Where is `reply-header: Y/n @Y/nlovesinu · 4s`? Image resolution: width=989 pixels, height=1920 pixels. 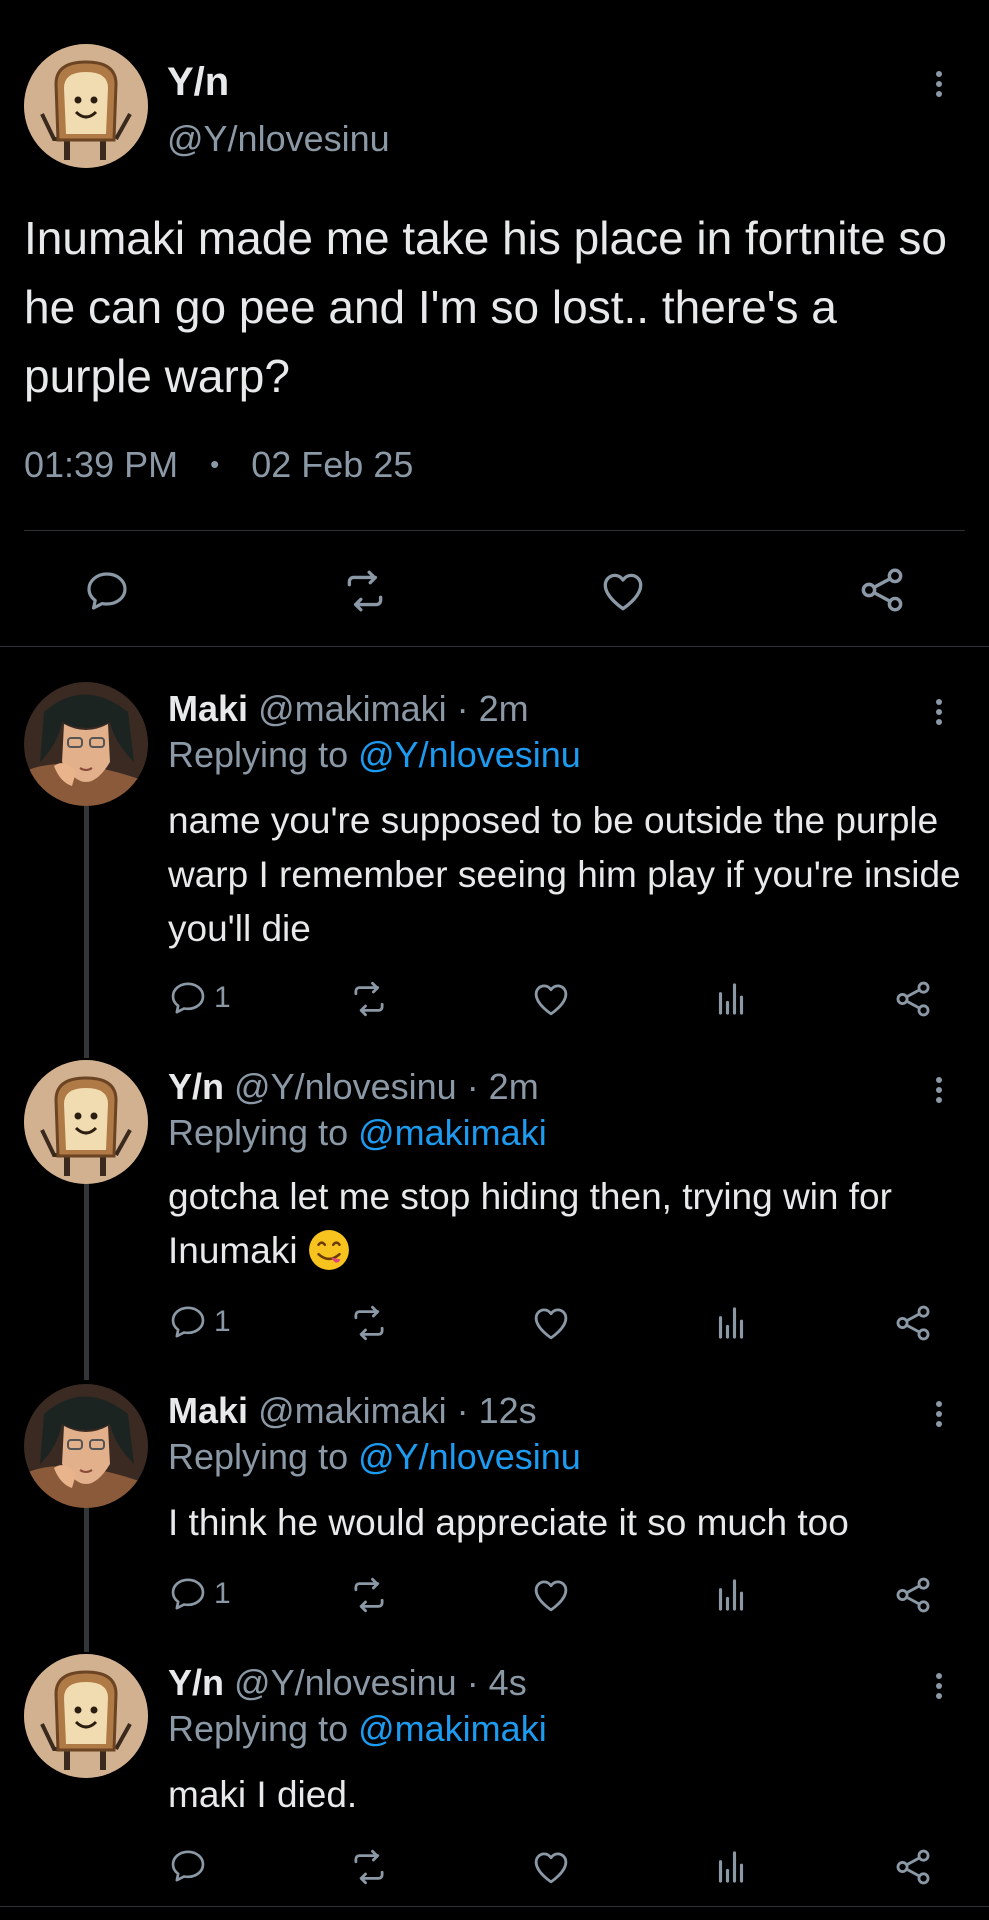 reply-header: Y/n @Y/nlovesinu · 4s is located at coordinates (347, 1683).